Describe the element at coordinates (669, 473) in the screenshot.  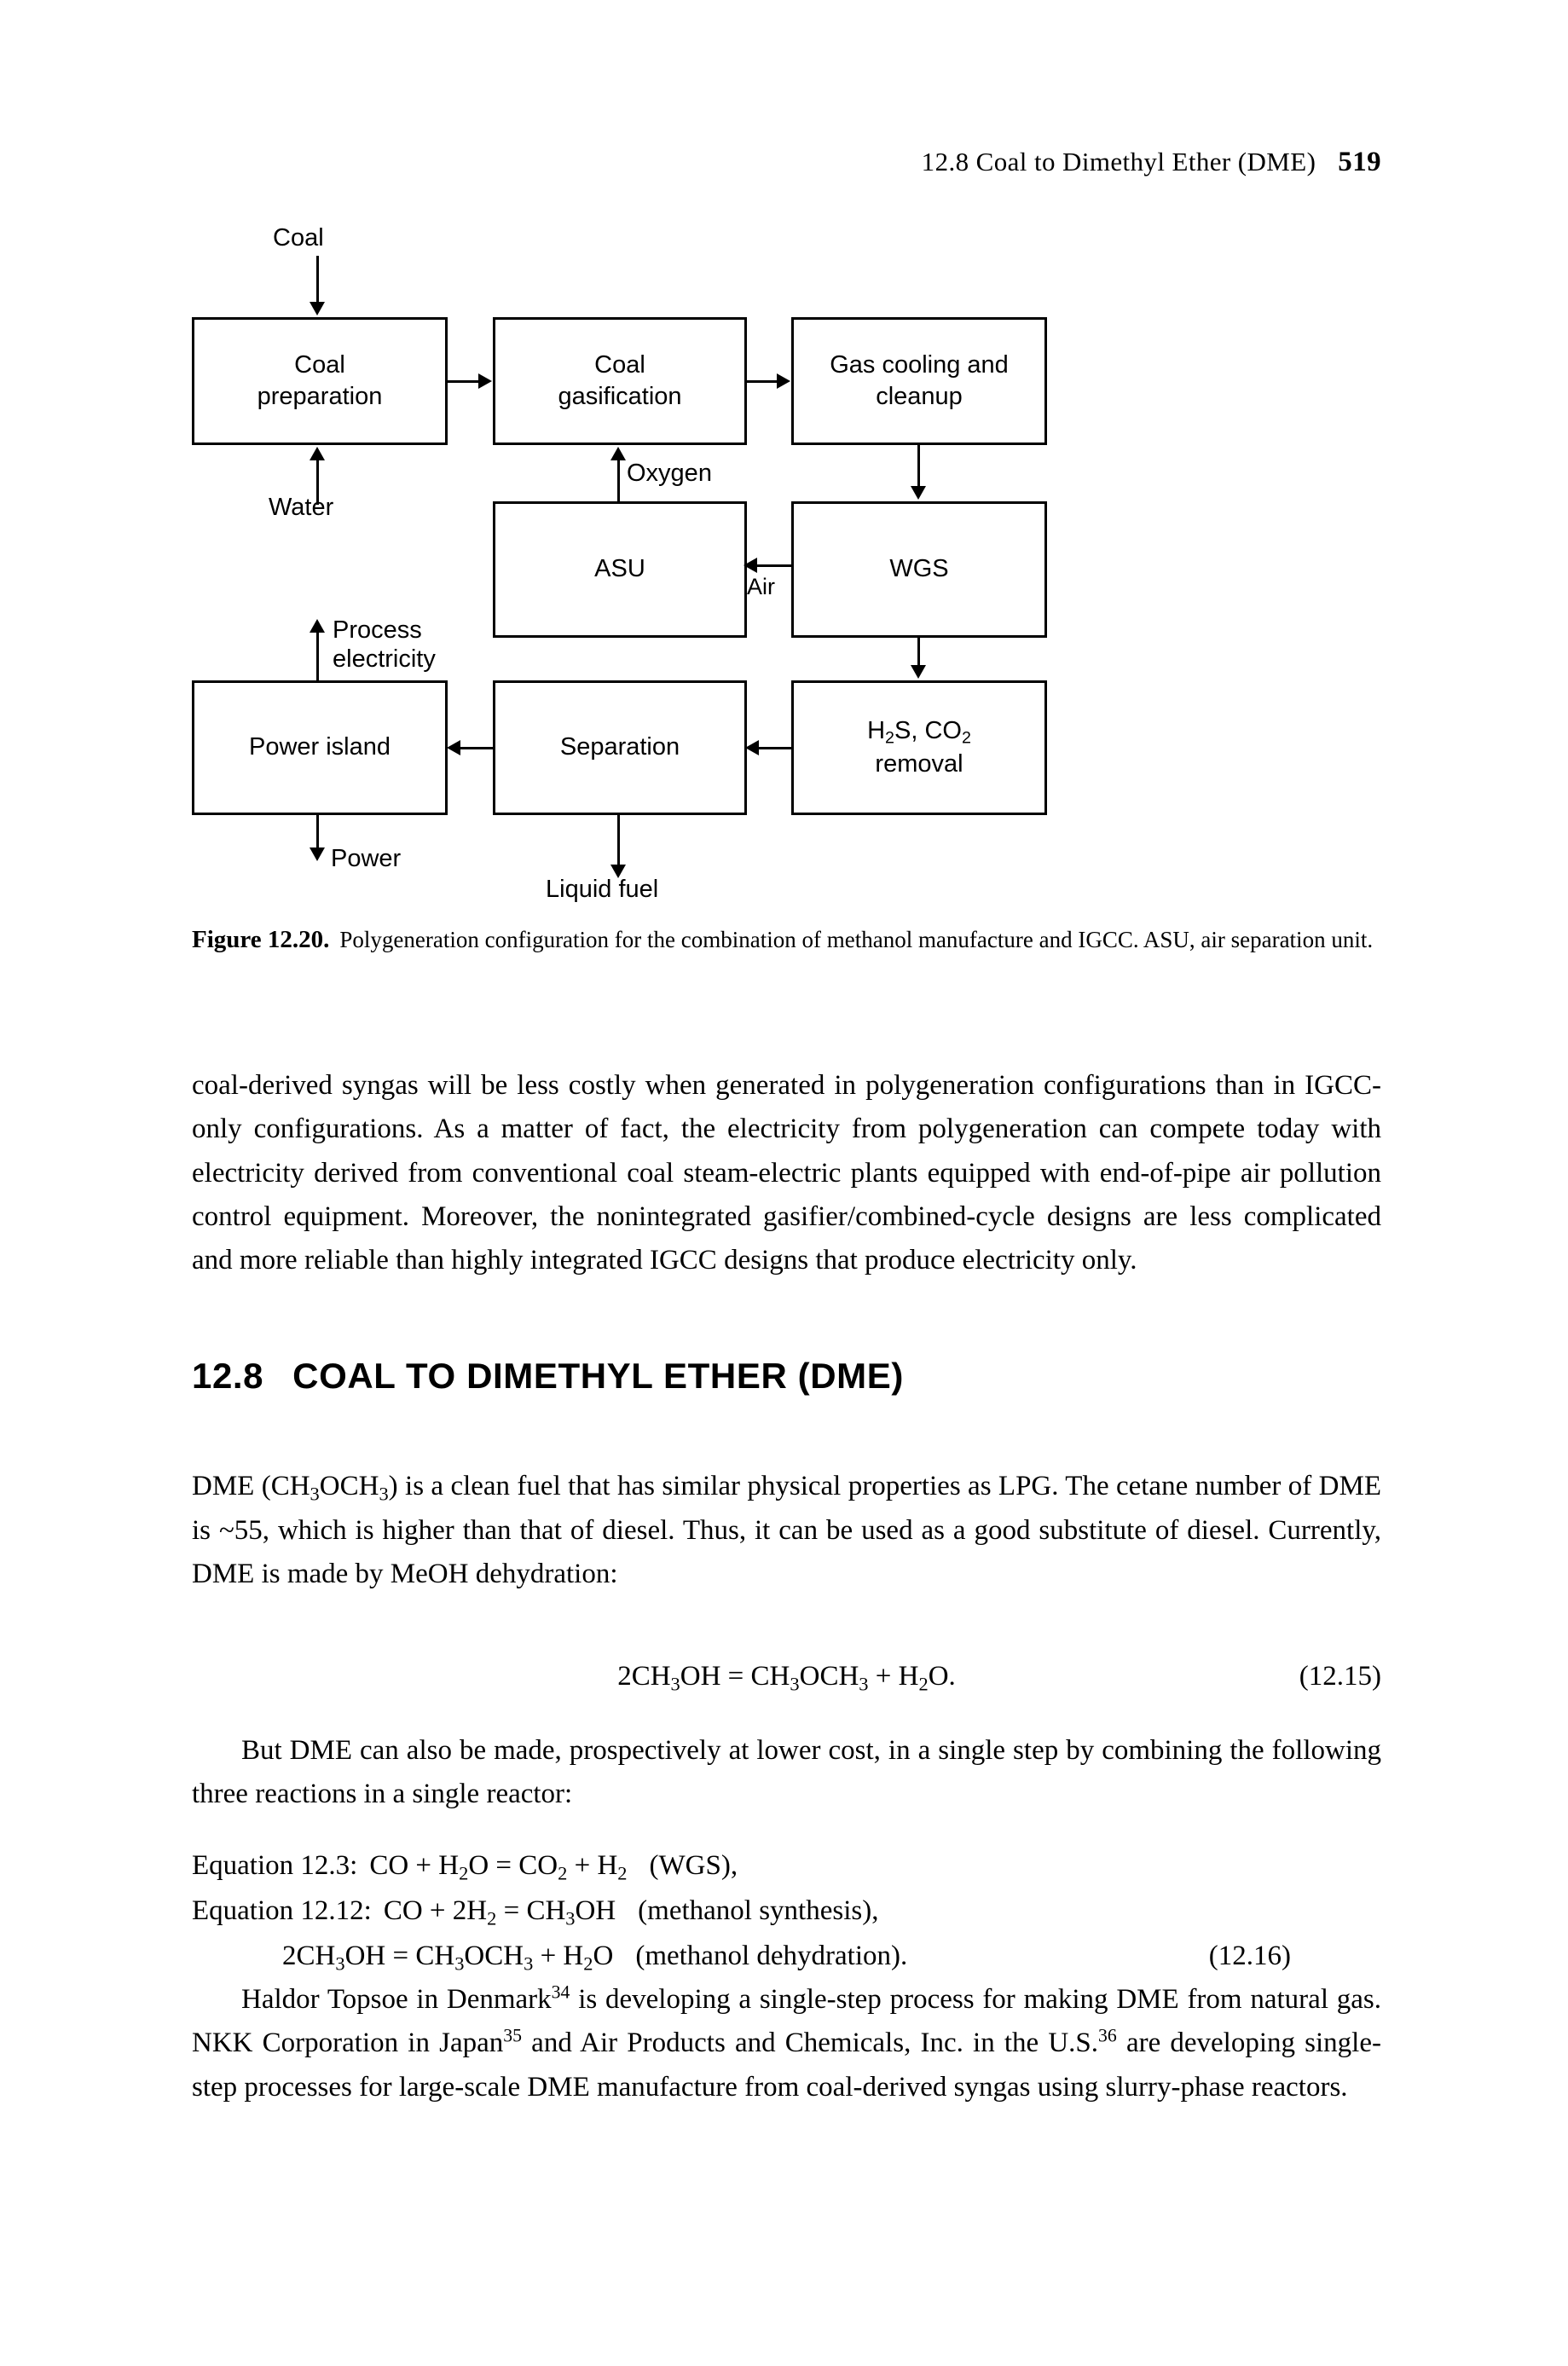
I see `stream-label-oxygen: Oxygen` at that location.